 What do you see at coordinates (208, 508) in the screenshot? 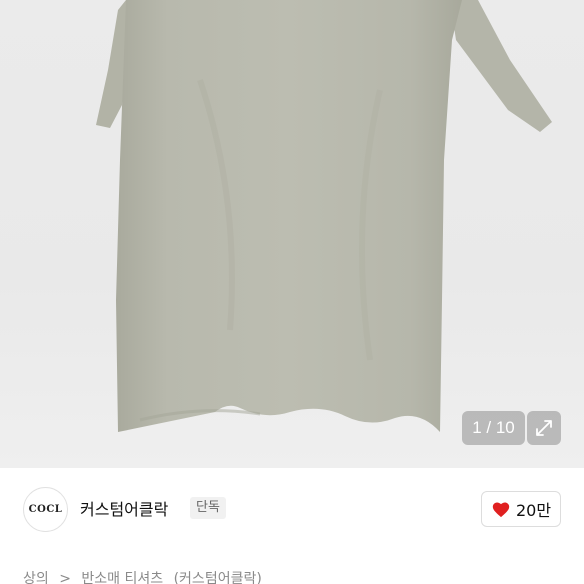
I see `exclusive-badge: 단독` at bounding box center [208, 508].